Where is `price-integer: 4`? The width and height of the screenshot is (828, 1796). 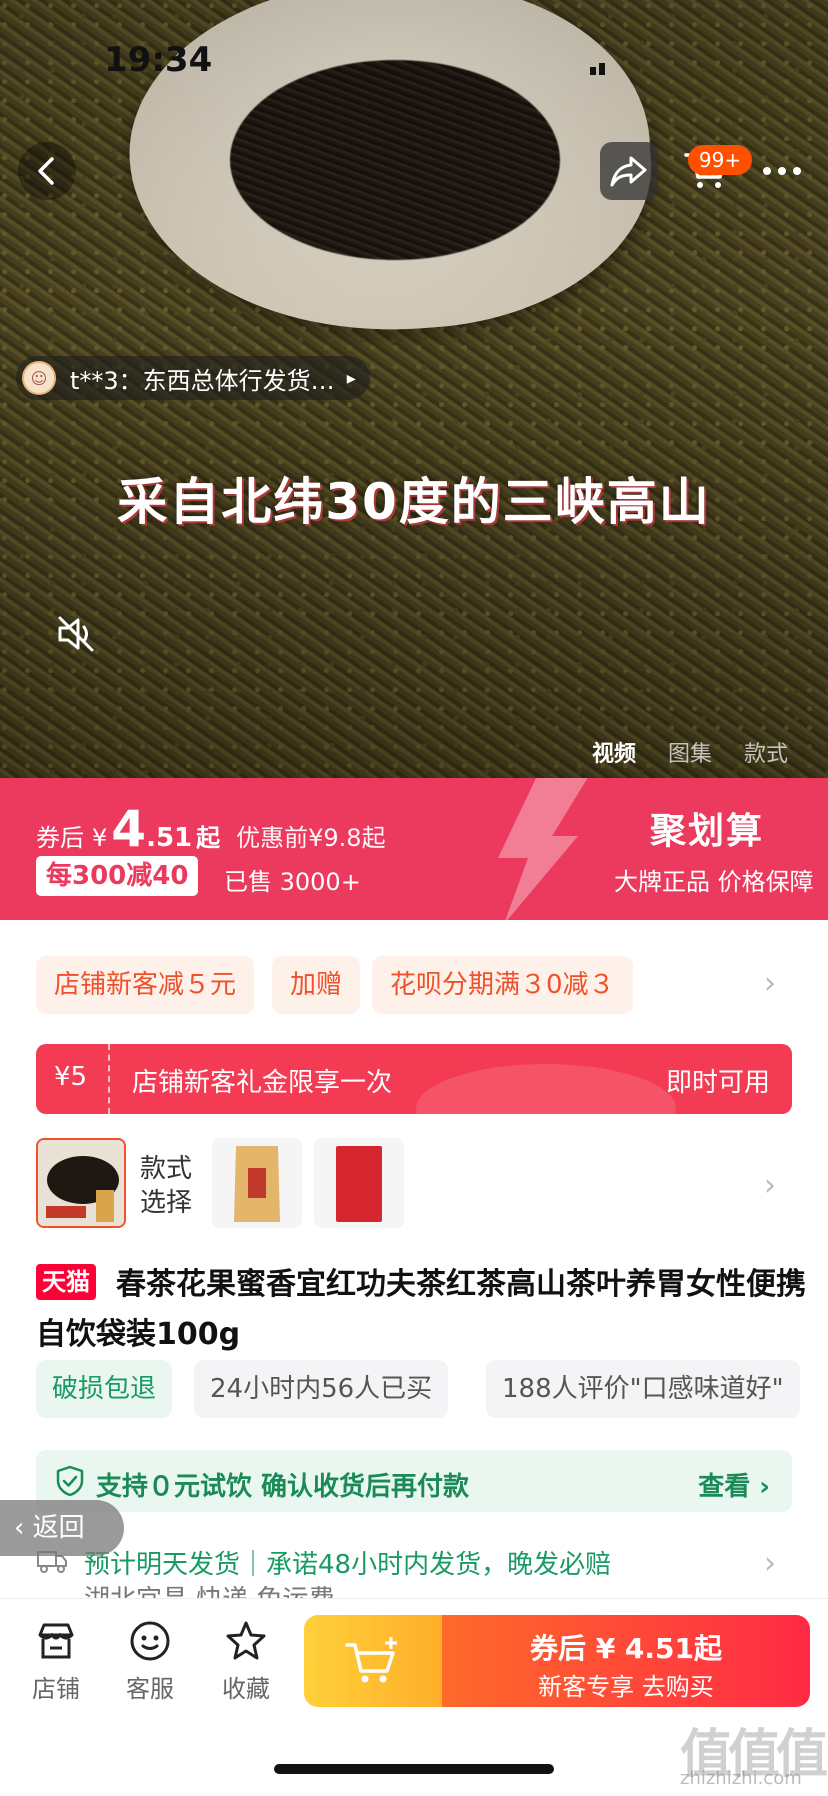 price-integer: 4 is located at coordinates (129, 829).